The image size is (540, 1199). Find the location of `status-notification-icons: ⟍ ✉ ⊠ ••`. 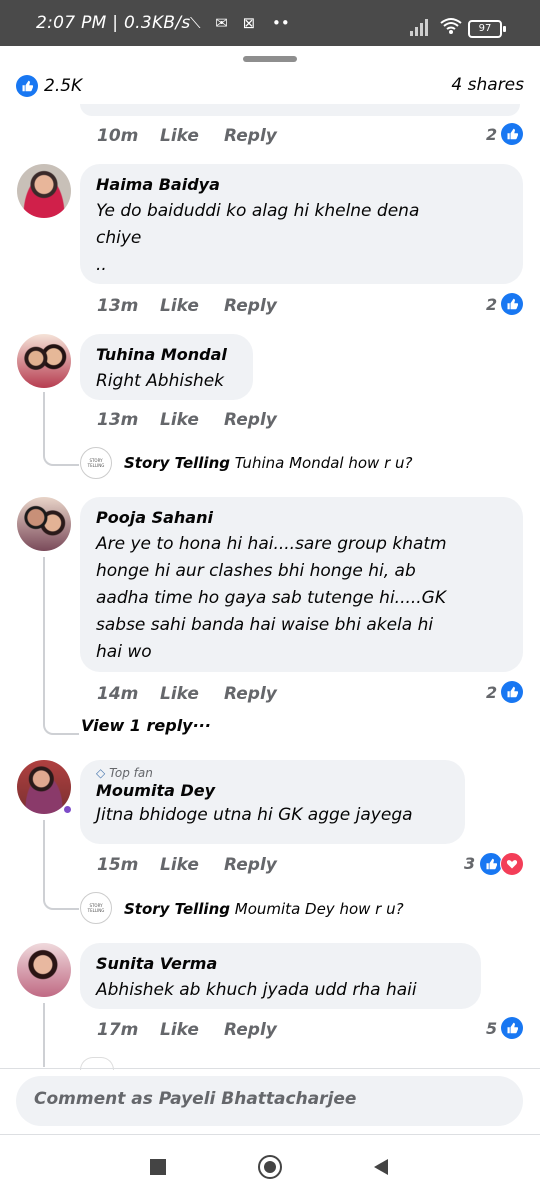

status-notification-icons: ⟍ ✉ ⊠ •• is located at coordinates (240, 23).